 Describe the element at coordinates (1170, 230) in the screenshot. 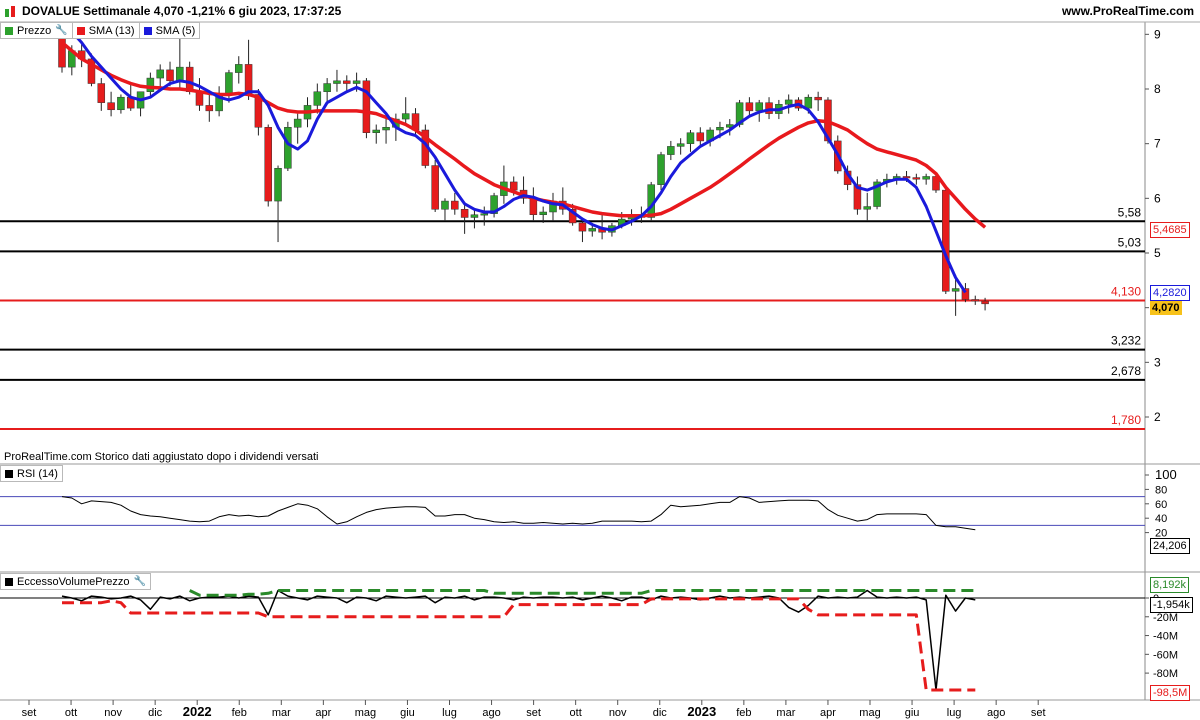

I see `sma13-value-tag: 5,4685` at that location.